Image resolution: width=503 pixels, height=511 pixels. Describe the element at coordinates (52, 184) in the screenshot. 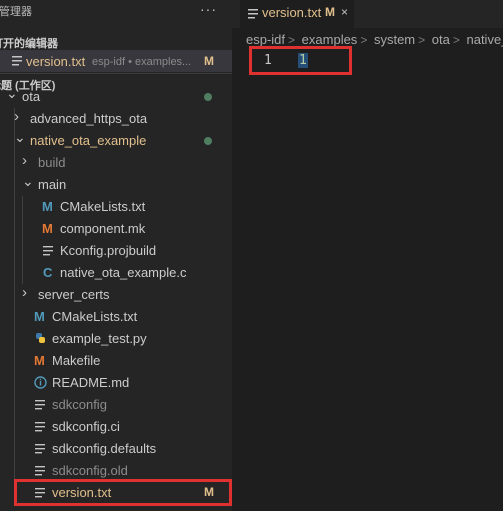

I see `tree-item-label: main` at that location.